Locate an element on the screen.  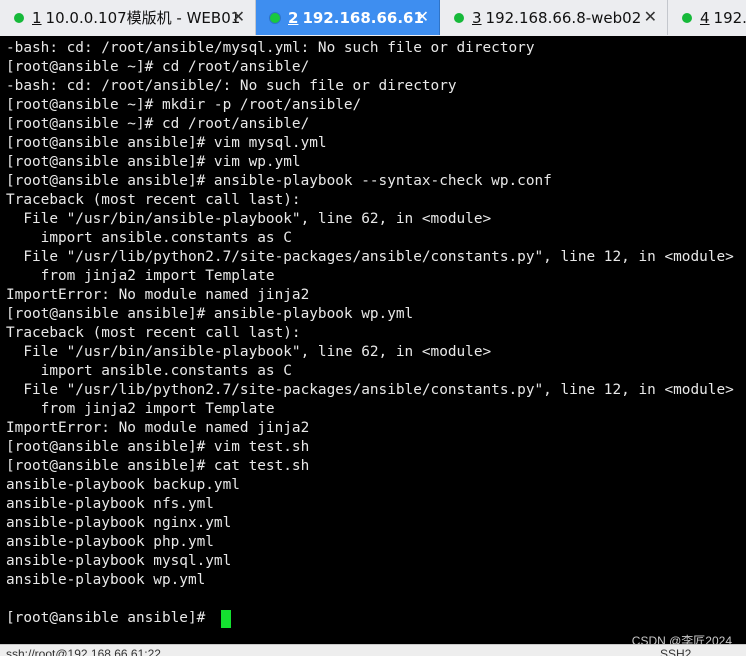
tab-number: 4 is located at coordinates (705, 17).